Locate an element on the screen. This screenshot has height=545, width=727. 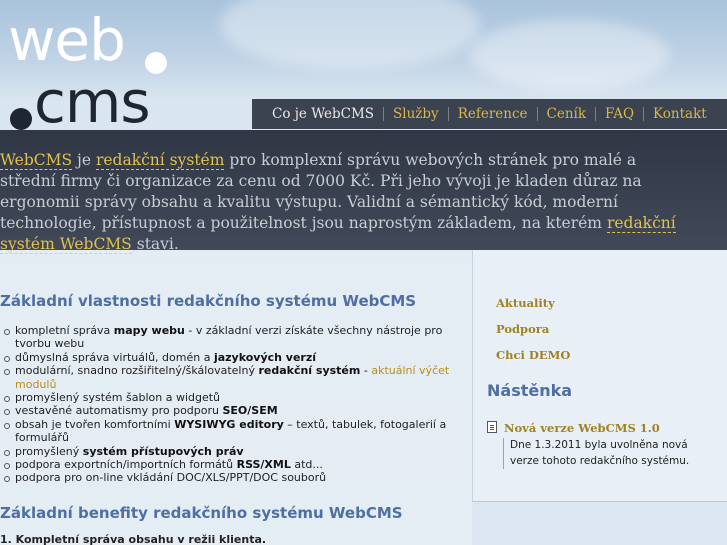
webcms-logo: web cms is located at coordinates (93, 70).